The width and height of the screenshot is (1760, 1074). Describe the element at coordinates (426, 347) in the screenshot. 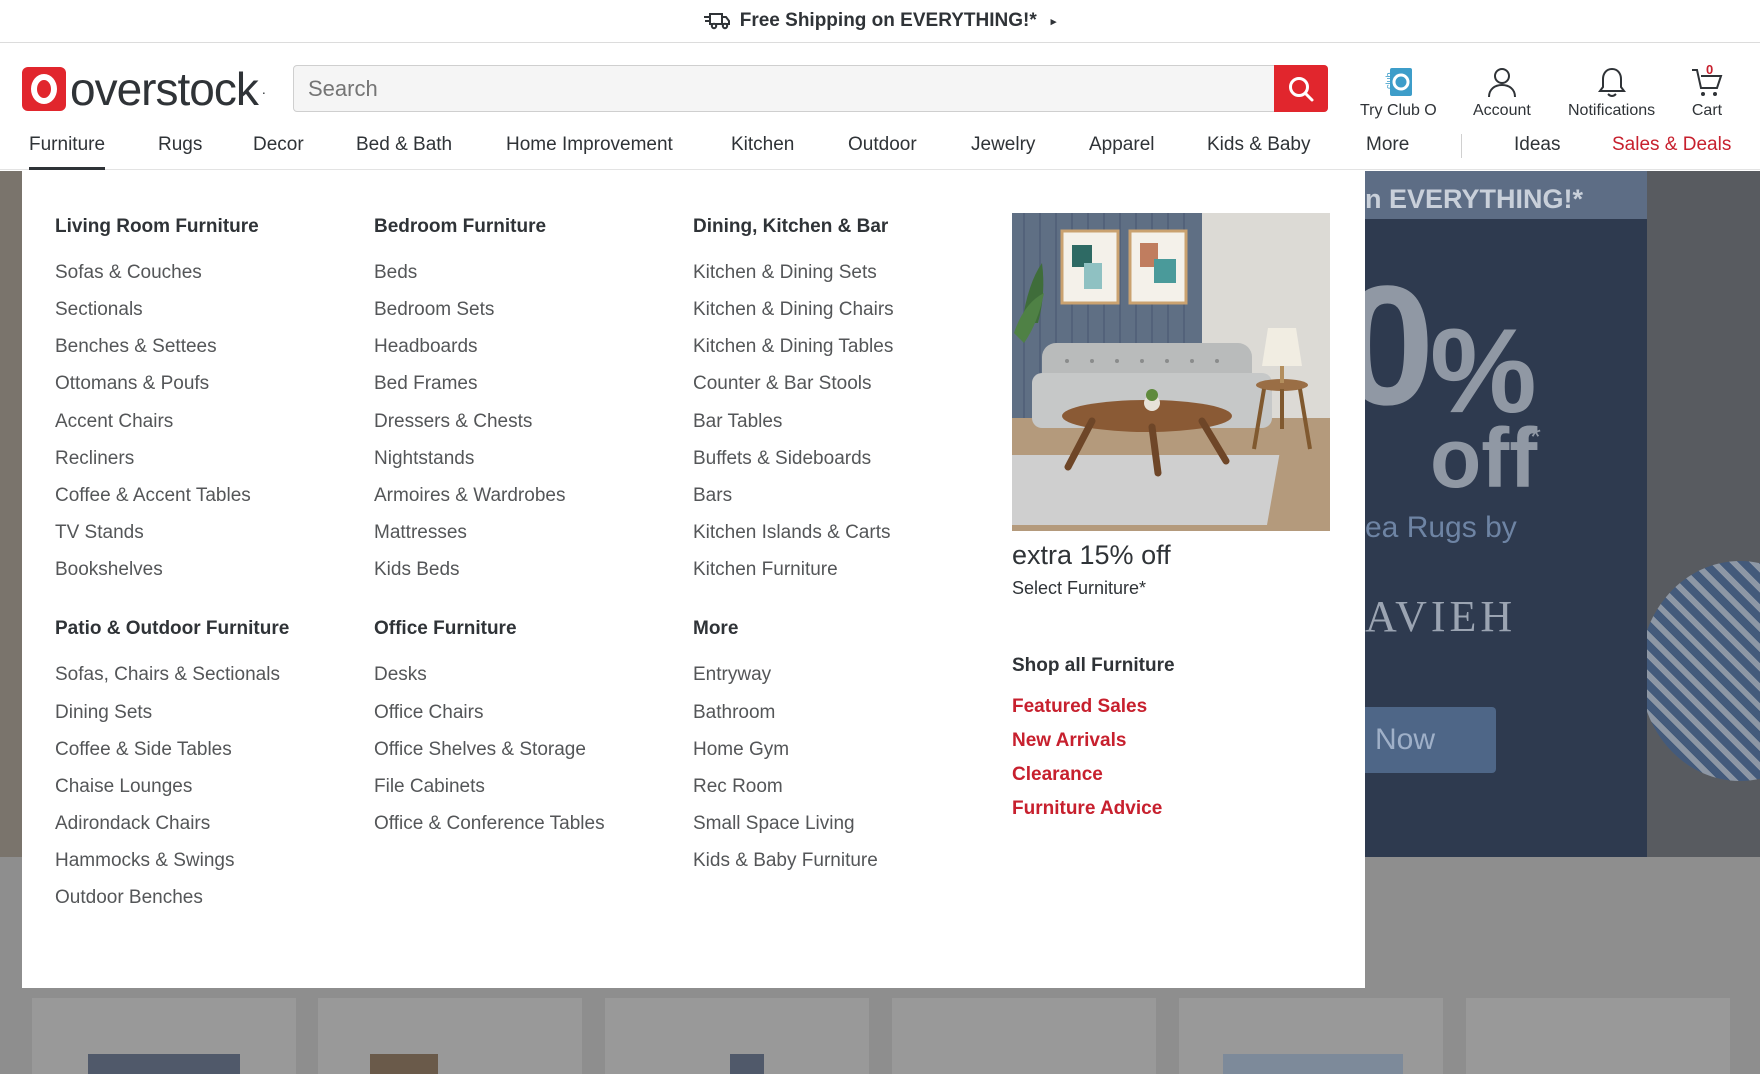

I see `menu-link: Headboards` at that location.